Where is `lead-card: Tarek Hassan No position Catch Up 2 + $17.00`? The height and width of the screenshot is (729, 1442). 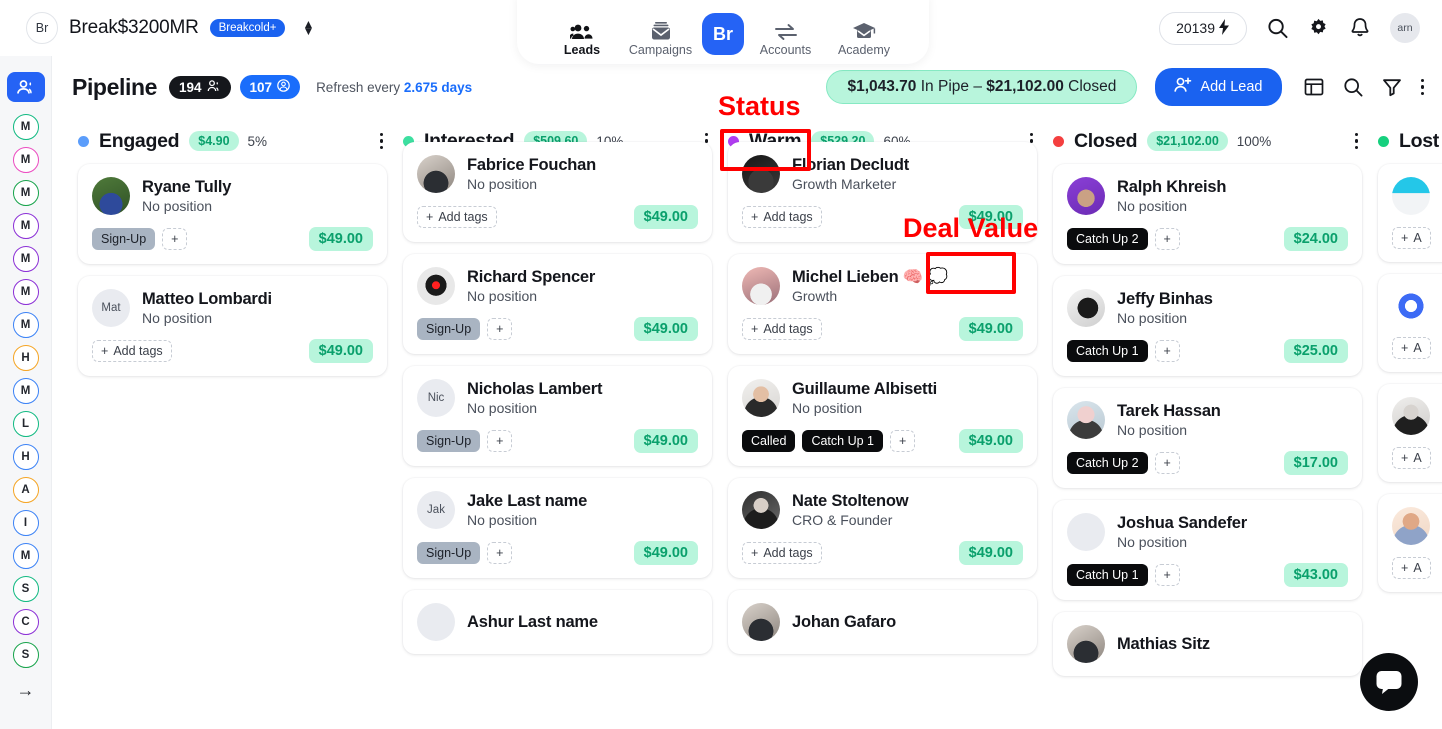
lead-card: Tarek Hassan No position Catch Up 2 + $17.00 is located at coordinates (1207, 438).